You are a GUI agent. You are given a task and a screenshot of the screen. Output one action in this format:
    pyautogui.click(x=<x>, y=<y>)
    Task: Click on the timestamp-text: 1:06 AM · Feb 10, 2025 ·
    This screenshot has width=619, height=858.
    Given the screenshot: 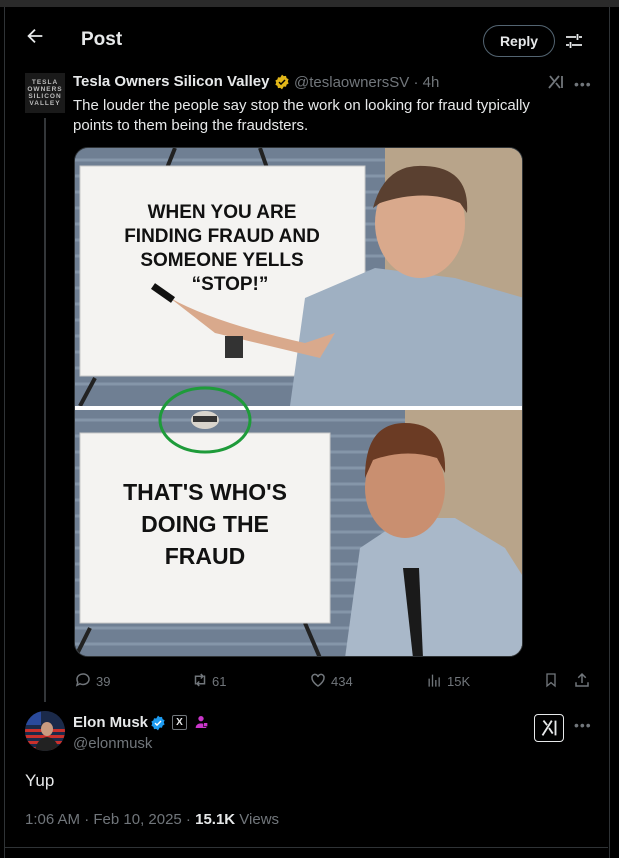 What is the action you would take?
    pyautogui.click(x=110, y=819)
    